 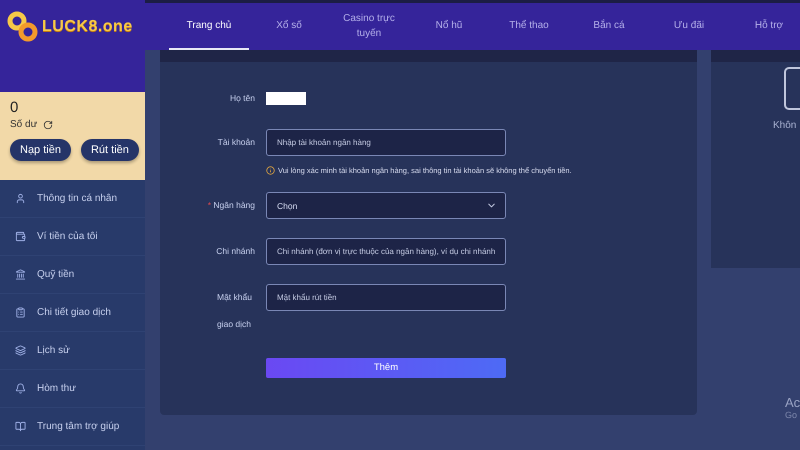 What do you see at coordinates (286, 98) in the screenshot?
I see `name-value` at bounding box center [286, 98].